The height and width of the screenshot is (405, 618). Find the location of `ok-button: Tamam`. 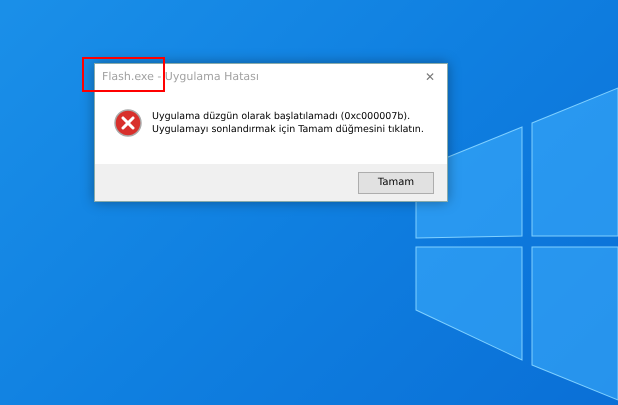

ok-button: Tamam is located at coordinates (396, 183).